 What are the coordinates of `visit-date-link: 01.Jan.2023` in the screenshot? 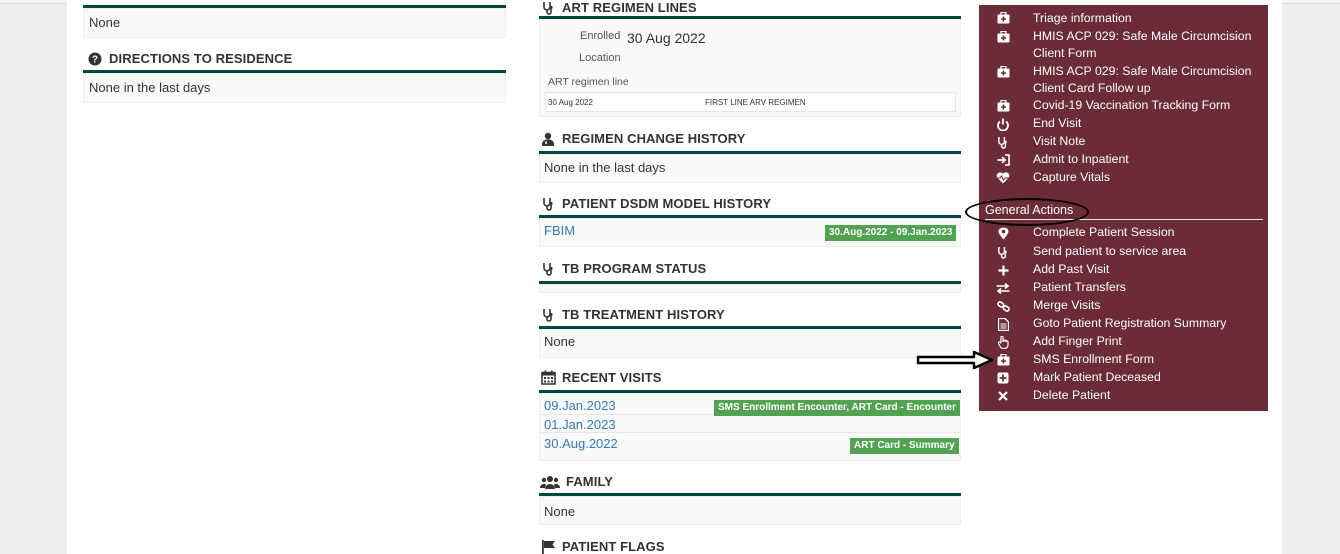 It's located at (580, 424).